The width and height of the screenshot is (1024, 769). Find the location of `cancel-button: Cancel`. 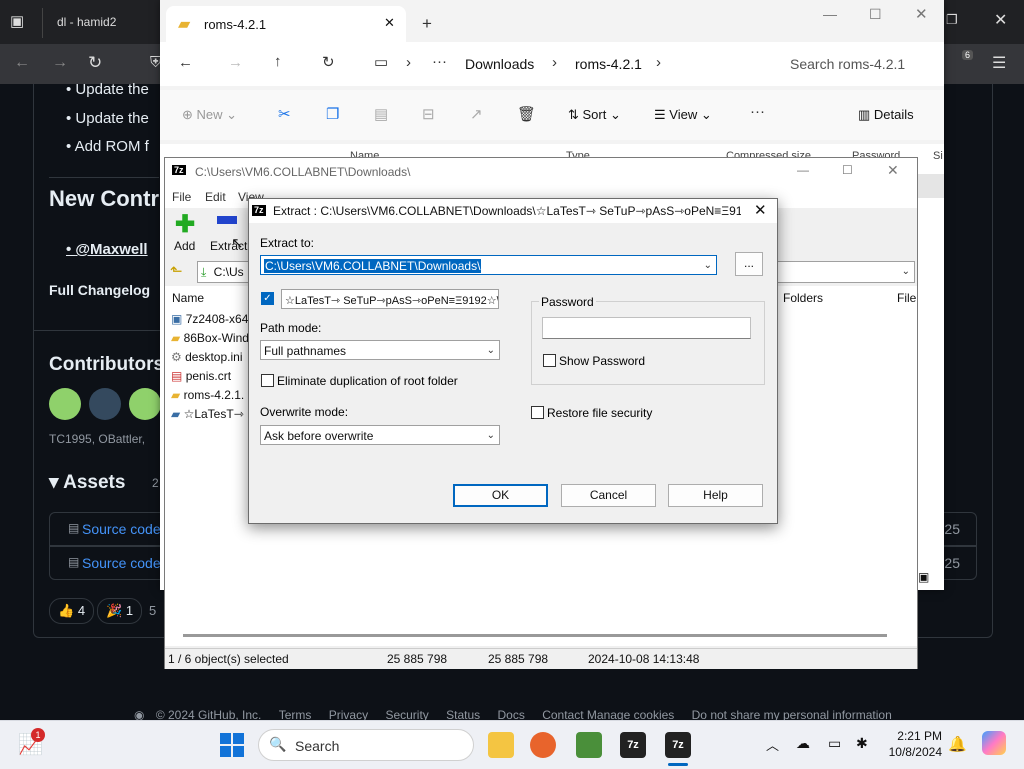

cancel-button: Cancel is located at coordinates (608, 495).